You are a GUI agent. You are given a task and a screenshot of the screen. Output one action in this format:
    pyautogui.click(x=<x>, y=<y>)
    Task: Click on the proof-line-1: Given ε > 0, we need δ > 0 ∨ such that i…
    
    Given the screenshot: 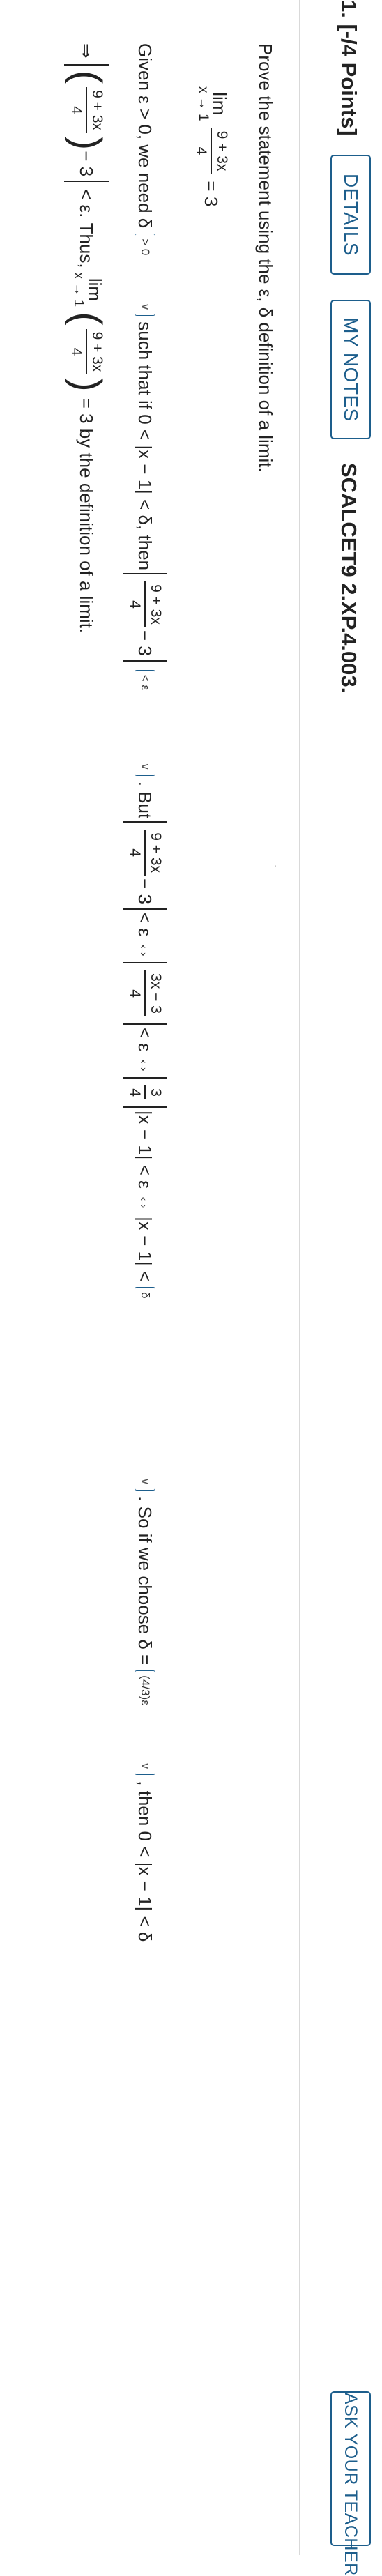 What is the action you would take?
    pyautogui.click(x=145, y=993)
    